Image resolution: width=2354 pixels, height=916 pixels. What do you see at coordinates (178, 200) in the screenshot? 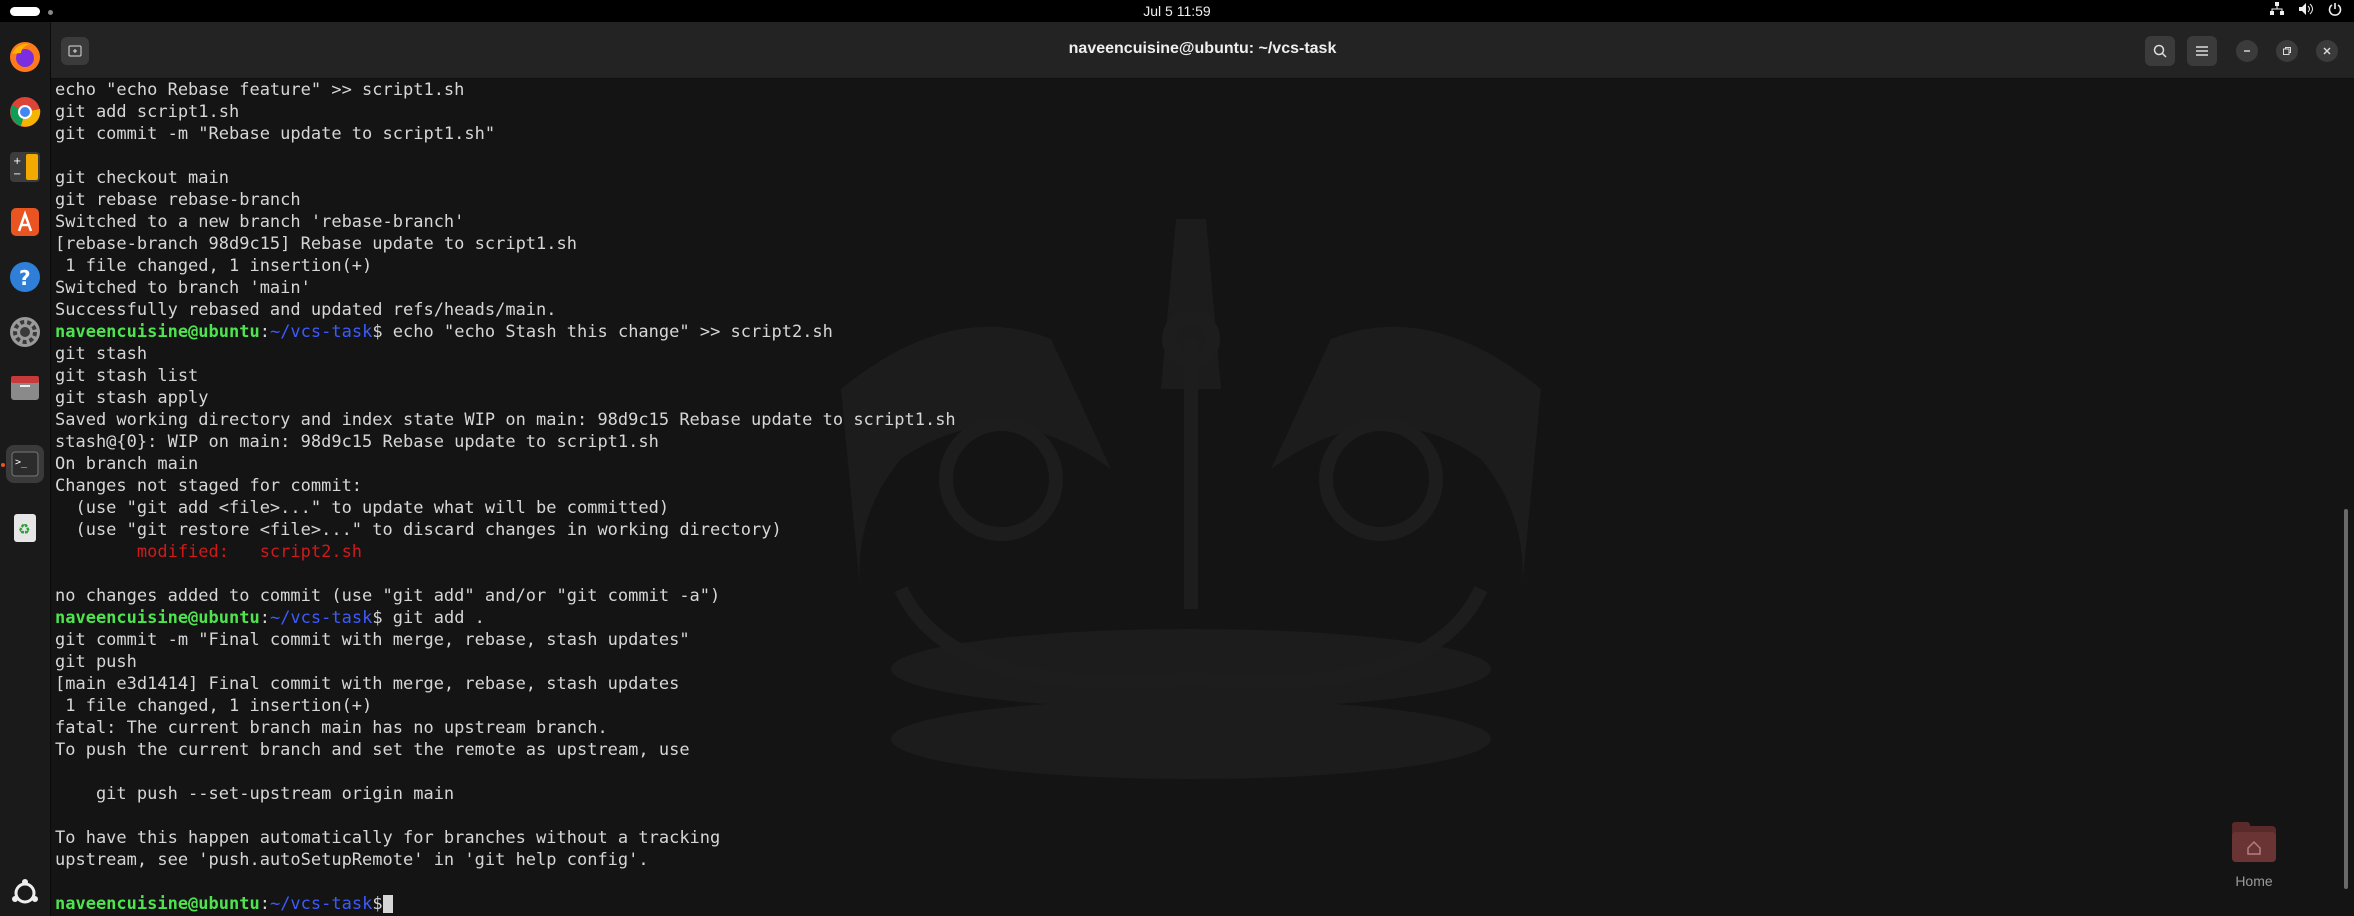
I see `output-line: git rebase rebase-branch` at bounding box center [178, 200].